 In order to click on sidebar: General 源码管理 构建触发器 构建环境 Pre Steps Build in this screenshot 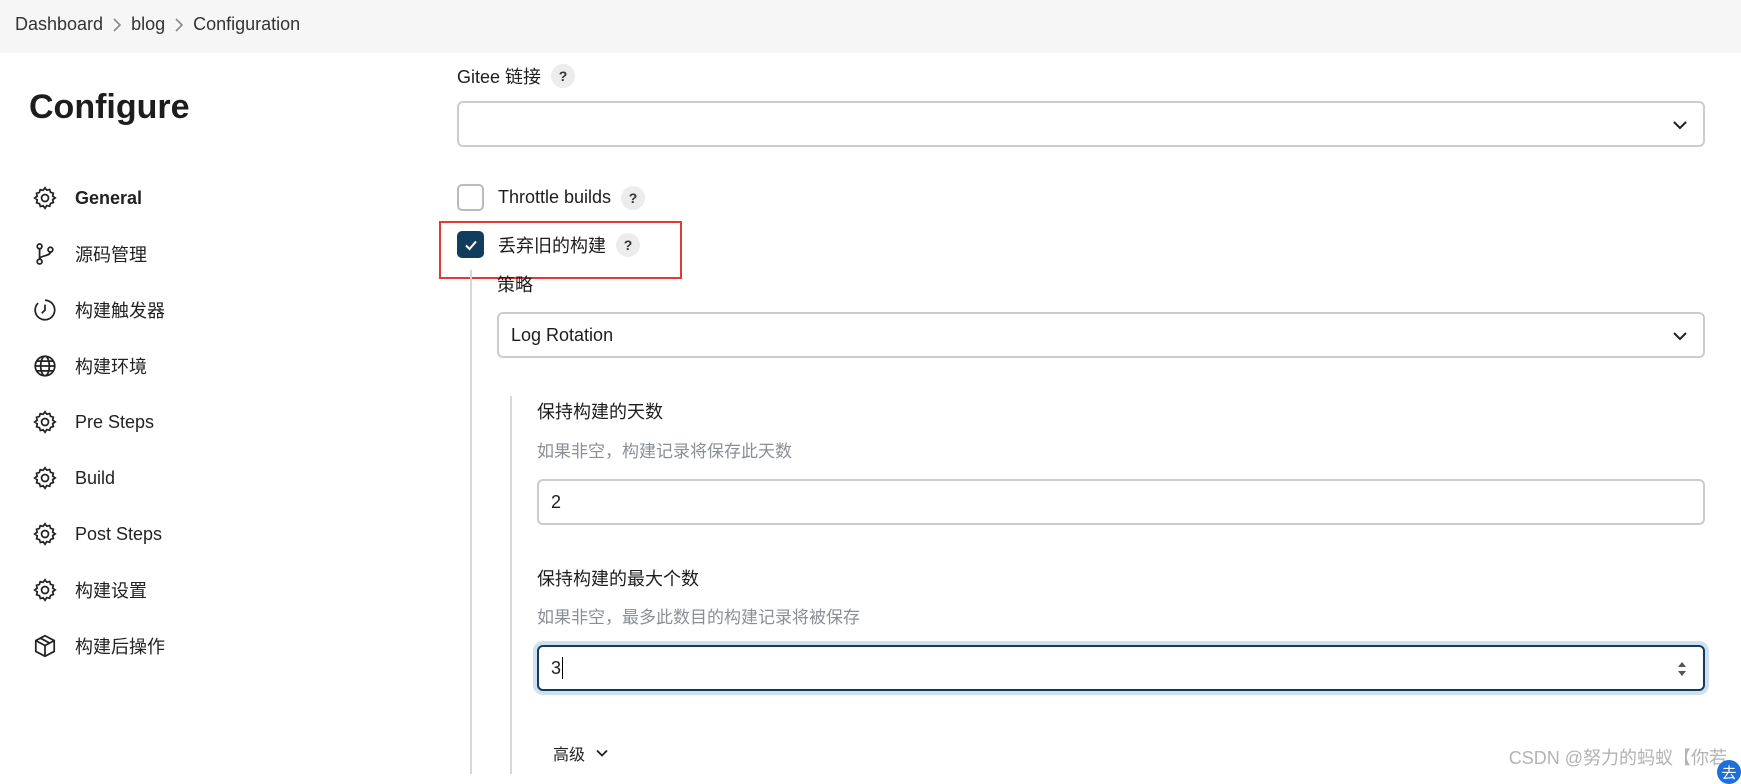, I will do `click(220, 422)`.